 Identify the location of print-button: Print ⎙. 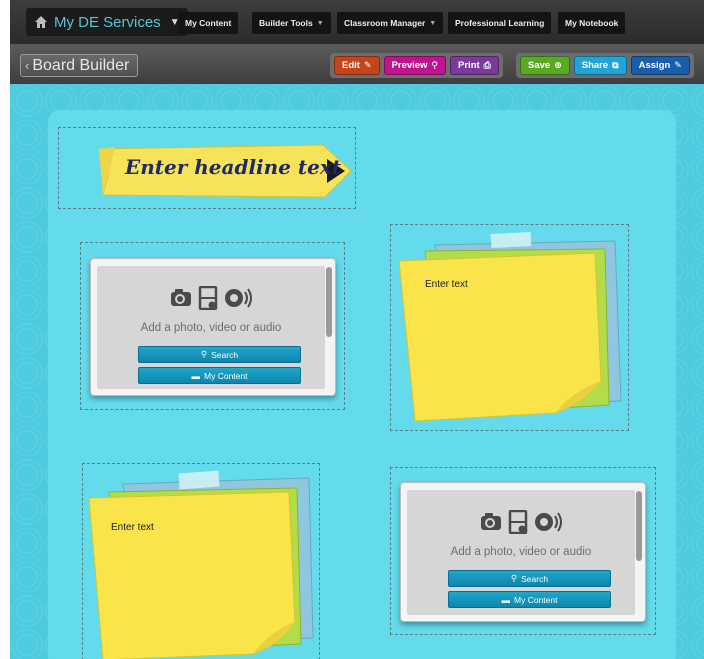
(474, 65).